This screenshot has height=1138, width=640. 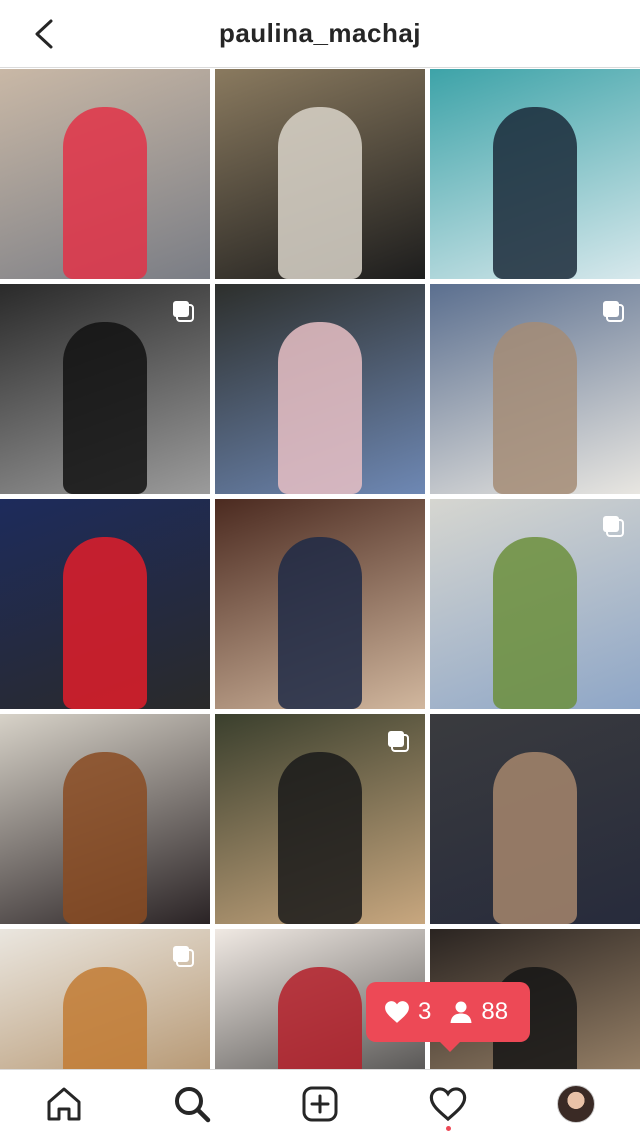 I want to click on post-thumbnail-two-friends-night, so click(x=320, y=389).